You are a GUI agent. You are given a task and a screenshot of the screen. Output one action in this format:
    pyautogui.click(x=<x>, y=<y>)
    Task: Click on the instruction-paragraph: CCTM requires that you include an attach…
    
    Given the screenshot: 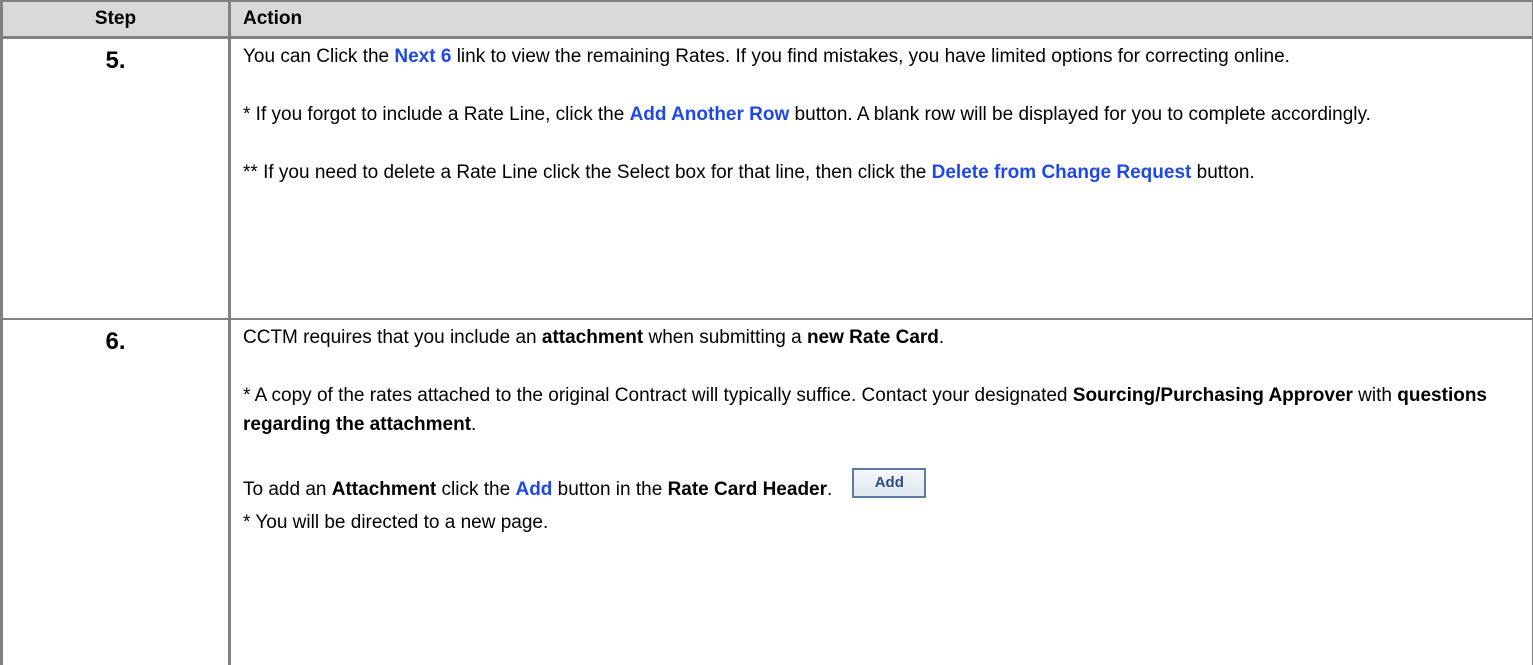 What is the action you would take?
    pyautogui.click(x=881, y=337)
    